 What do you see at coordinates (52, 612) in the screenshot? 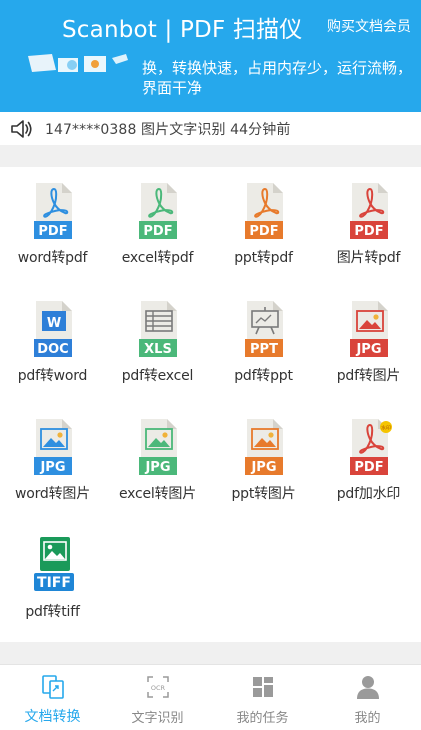
I see `tool-label: pdf转tiff` at bounding box center [52, 612].